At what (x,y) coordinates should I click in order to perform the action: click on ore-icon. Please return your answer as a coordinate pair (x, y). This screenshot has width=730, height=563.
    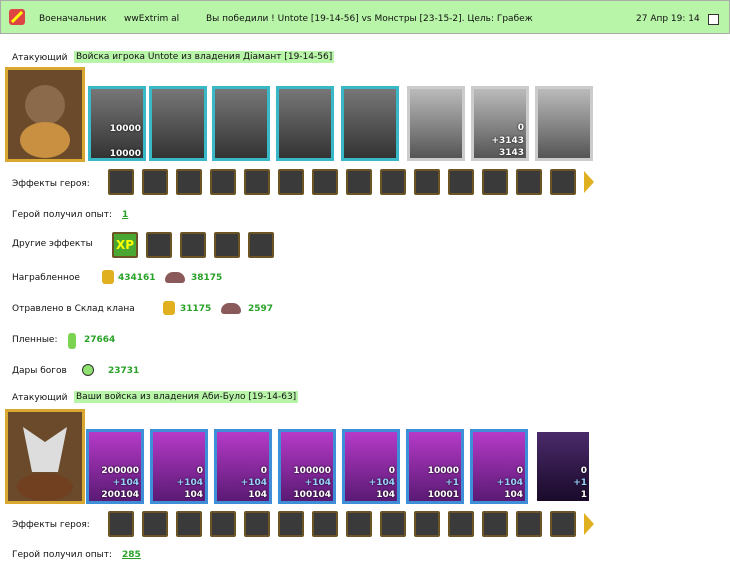
    Looking at the image, I should click on (175, 277).